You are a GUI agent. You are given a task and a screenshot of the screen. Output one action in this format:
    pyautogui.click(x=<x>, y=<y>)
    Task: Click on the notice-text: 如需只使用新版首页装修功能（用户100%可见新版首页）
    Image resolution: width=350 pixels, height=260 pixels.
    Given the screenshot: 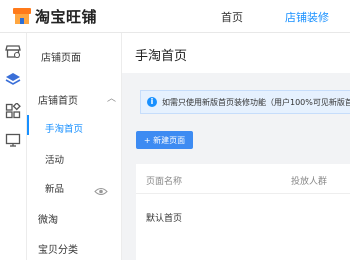 What is the action you would take?
    pyautogui.click(x=256, y=102)
    